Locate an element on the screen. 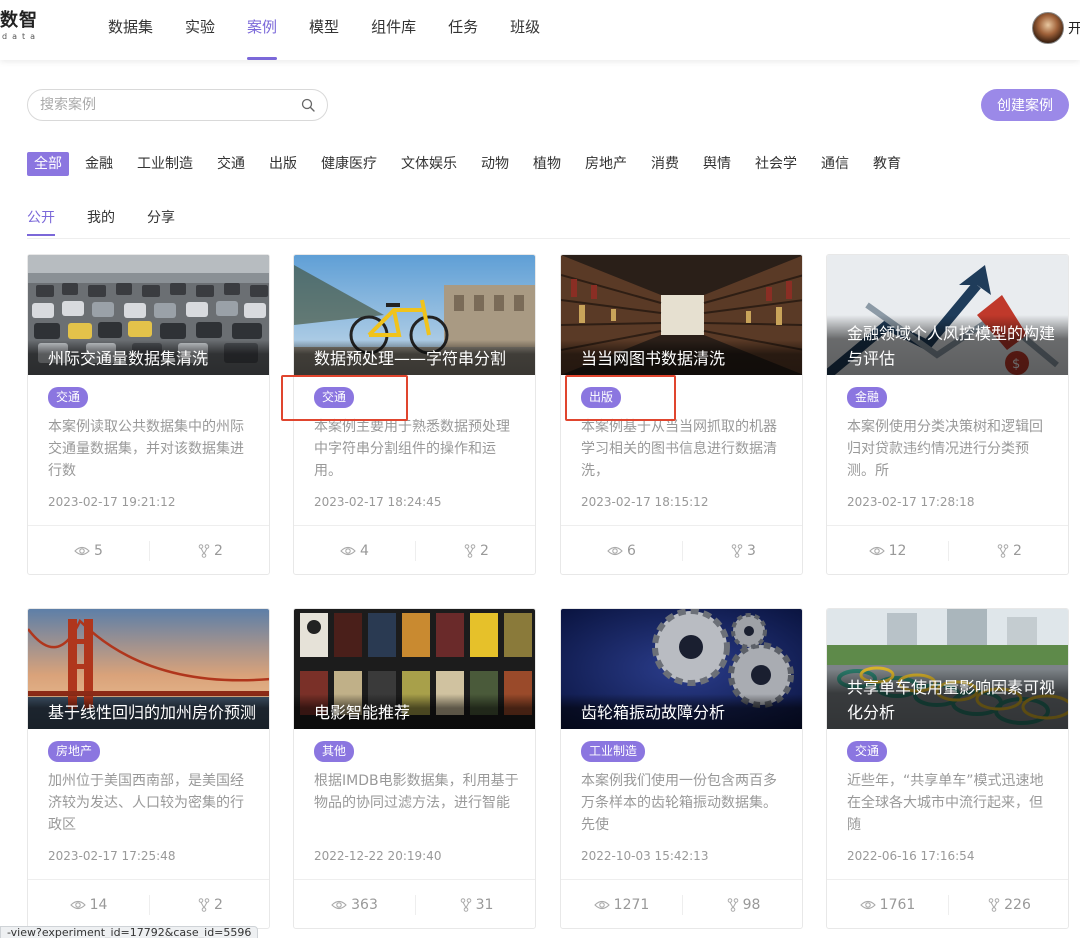 Image resolution: width=1080 pixels, height=938 pixels. card-title: 州际交通量数据集清洗 is located at coordinates (148, 357).